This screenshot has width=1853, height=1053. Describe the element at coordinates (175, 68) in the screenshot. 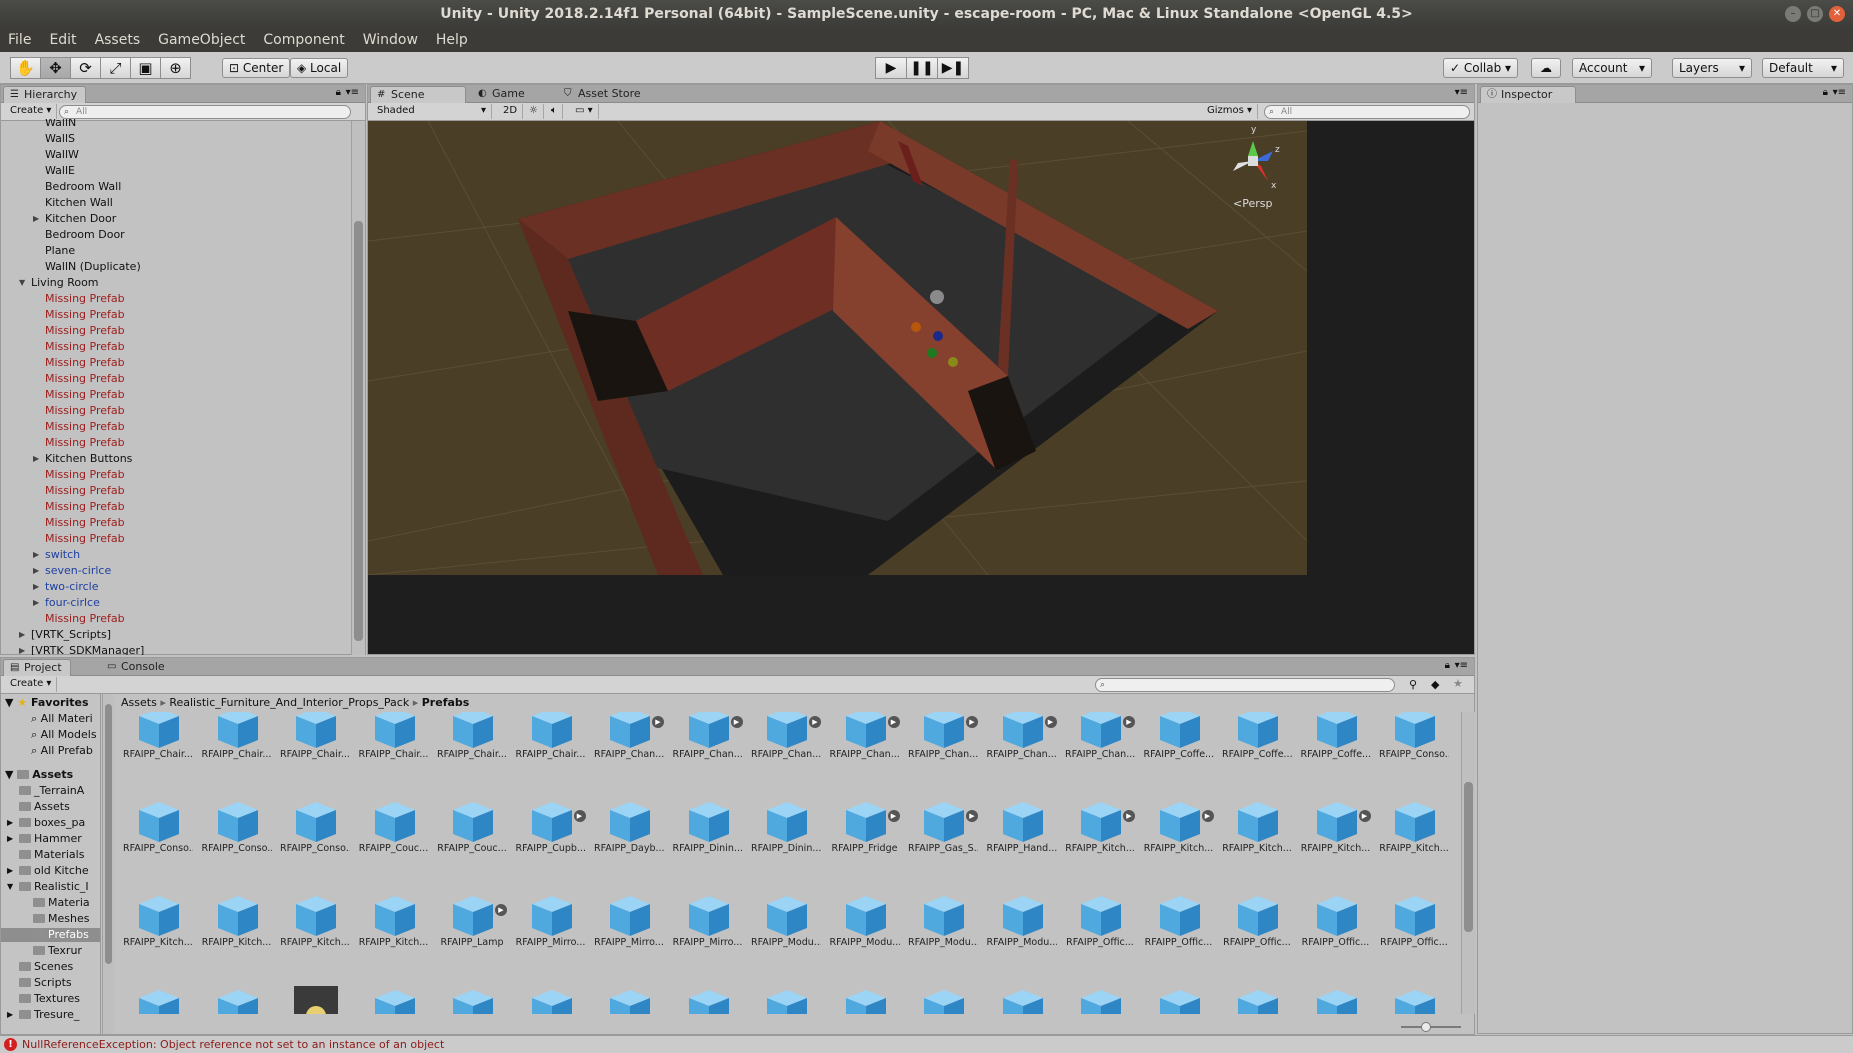

I see `transform-tool-icon: ⊕` at that location.